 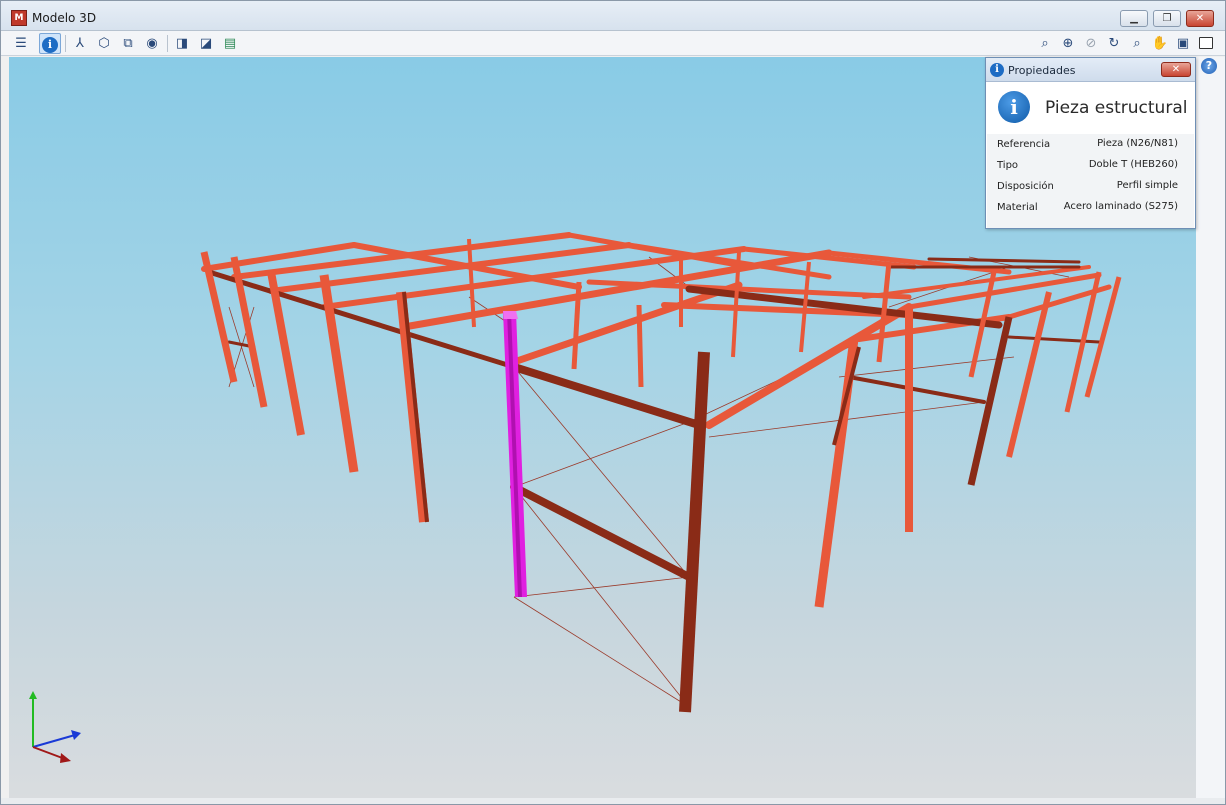 I want to click on window-title: Modelo 3D, so click(x=64, y=18).